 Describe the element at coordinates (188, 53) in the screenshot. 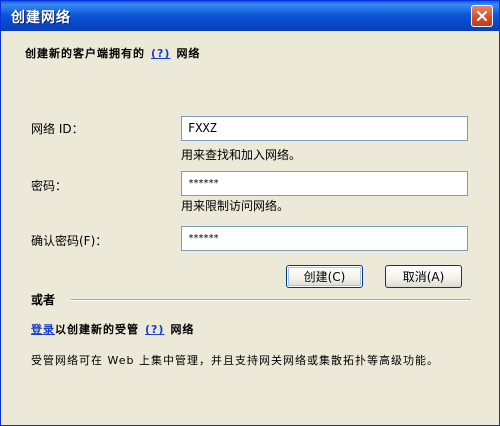

I see `intro-network-text: 网络` at that location.